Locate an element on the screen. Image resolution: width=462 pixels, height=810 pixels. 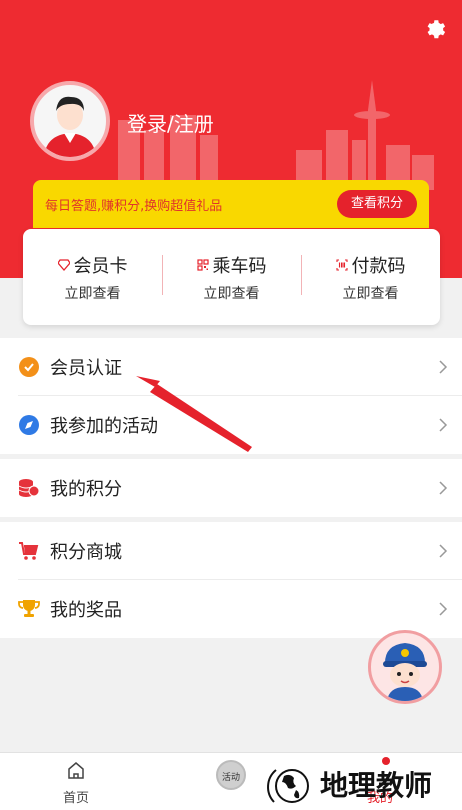
barcode-icon is located at coordinates (341, 265).